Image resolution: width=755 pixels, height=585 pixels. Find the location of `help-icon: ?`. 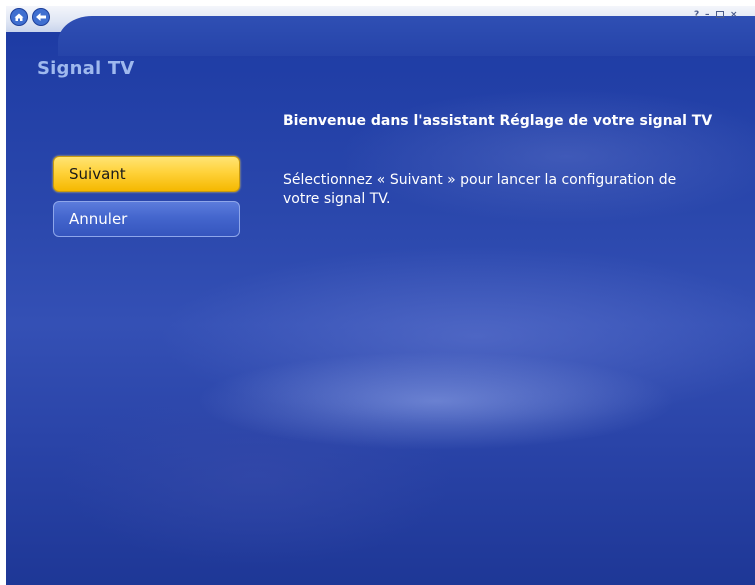

help-icon: ? is located at coordinates (698, 15).